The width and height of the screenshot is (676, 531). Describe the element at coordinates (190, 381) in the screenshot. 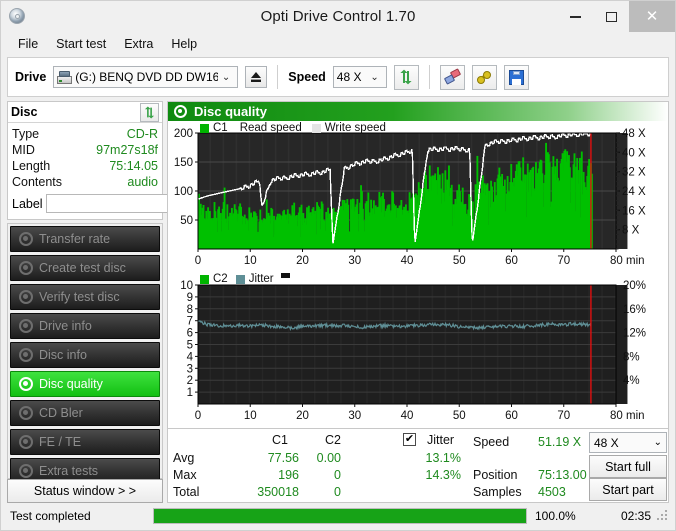

I see `svg-text: 2` at that location.